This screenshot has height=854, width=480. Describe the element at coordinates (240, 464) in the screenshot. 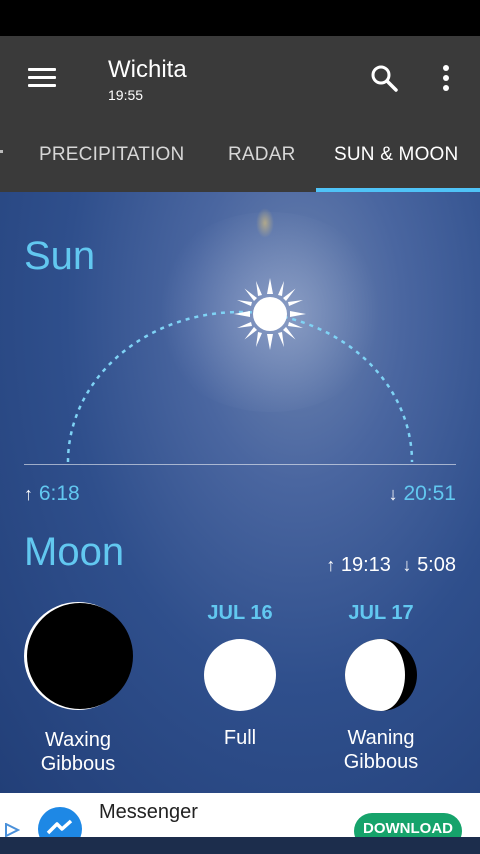

I see `horizon-line` at that location.